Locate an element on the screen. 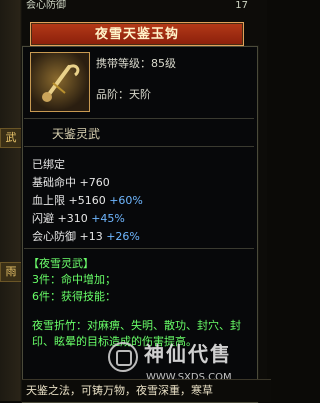  sidebar-tab-yu: 雨 is located at coordinates (11, 272).